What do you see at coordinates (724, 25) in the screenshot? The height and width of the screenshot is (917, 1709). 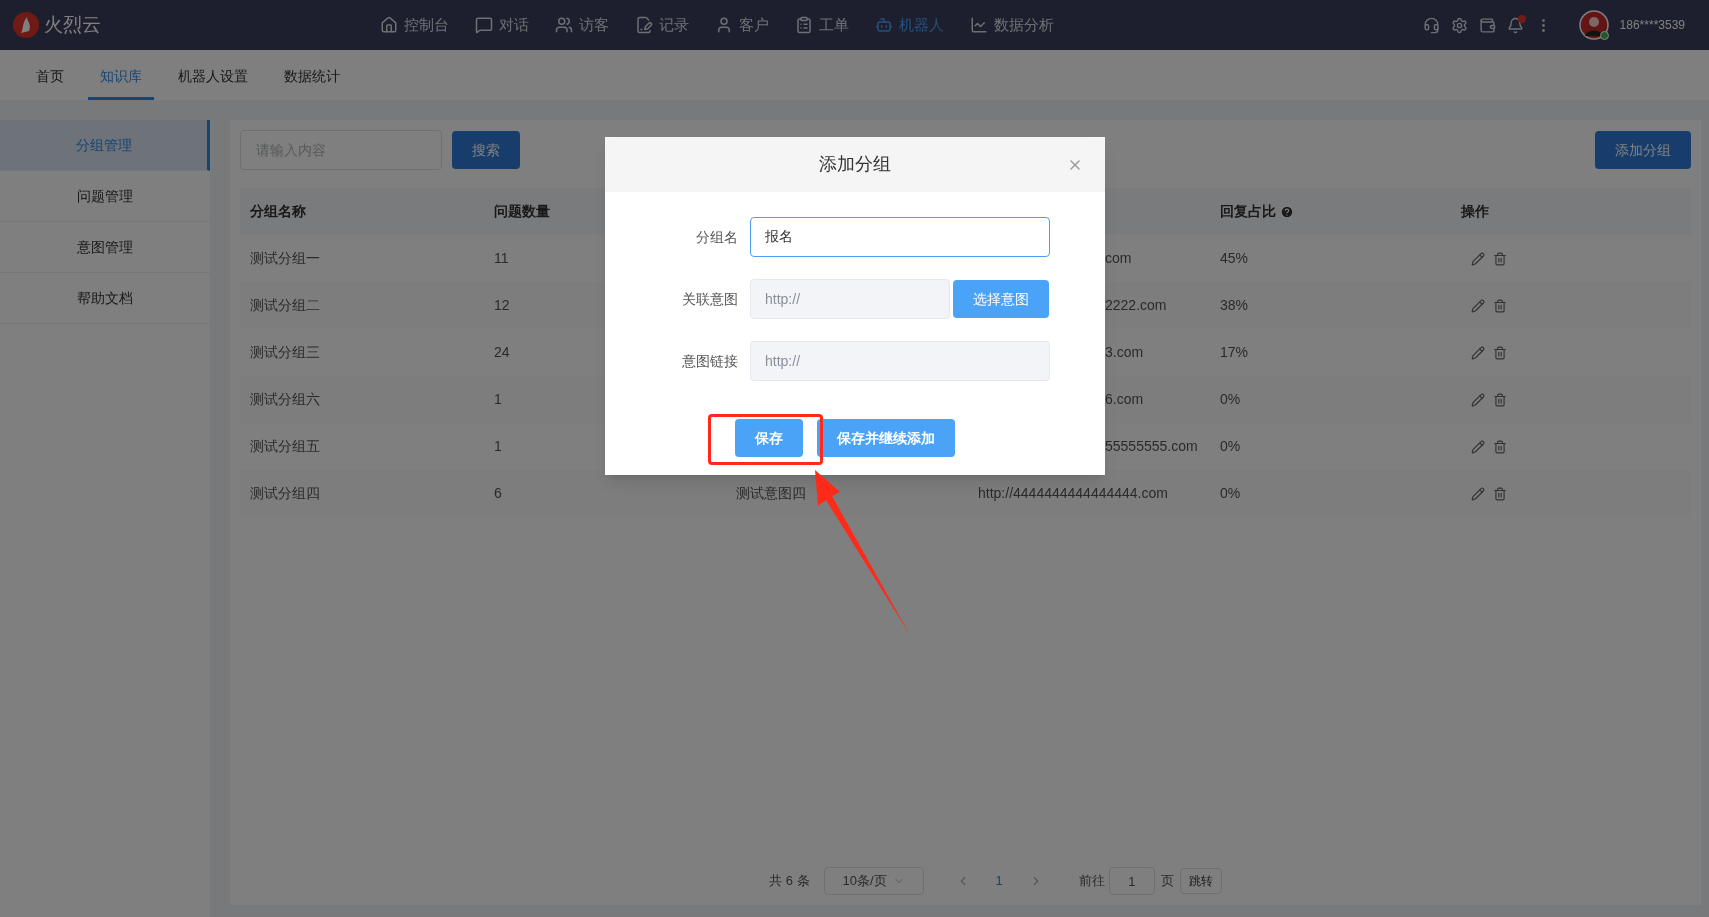 I see `user-icon` at bounding box center [724, 25].